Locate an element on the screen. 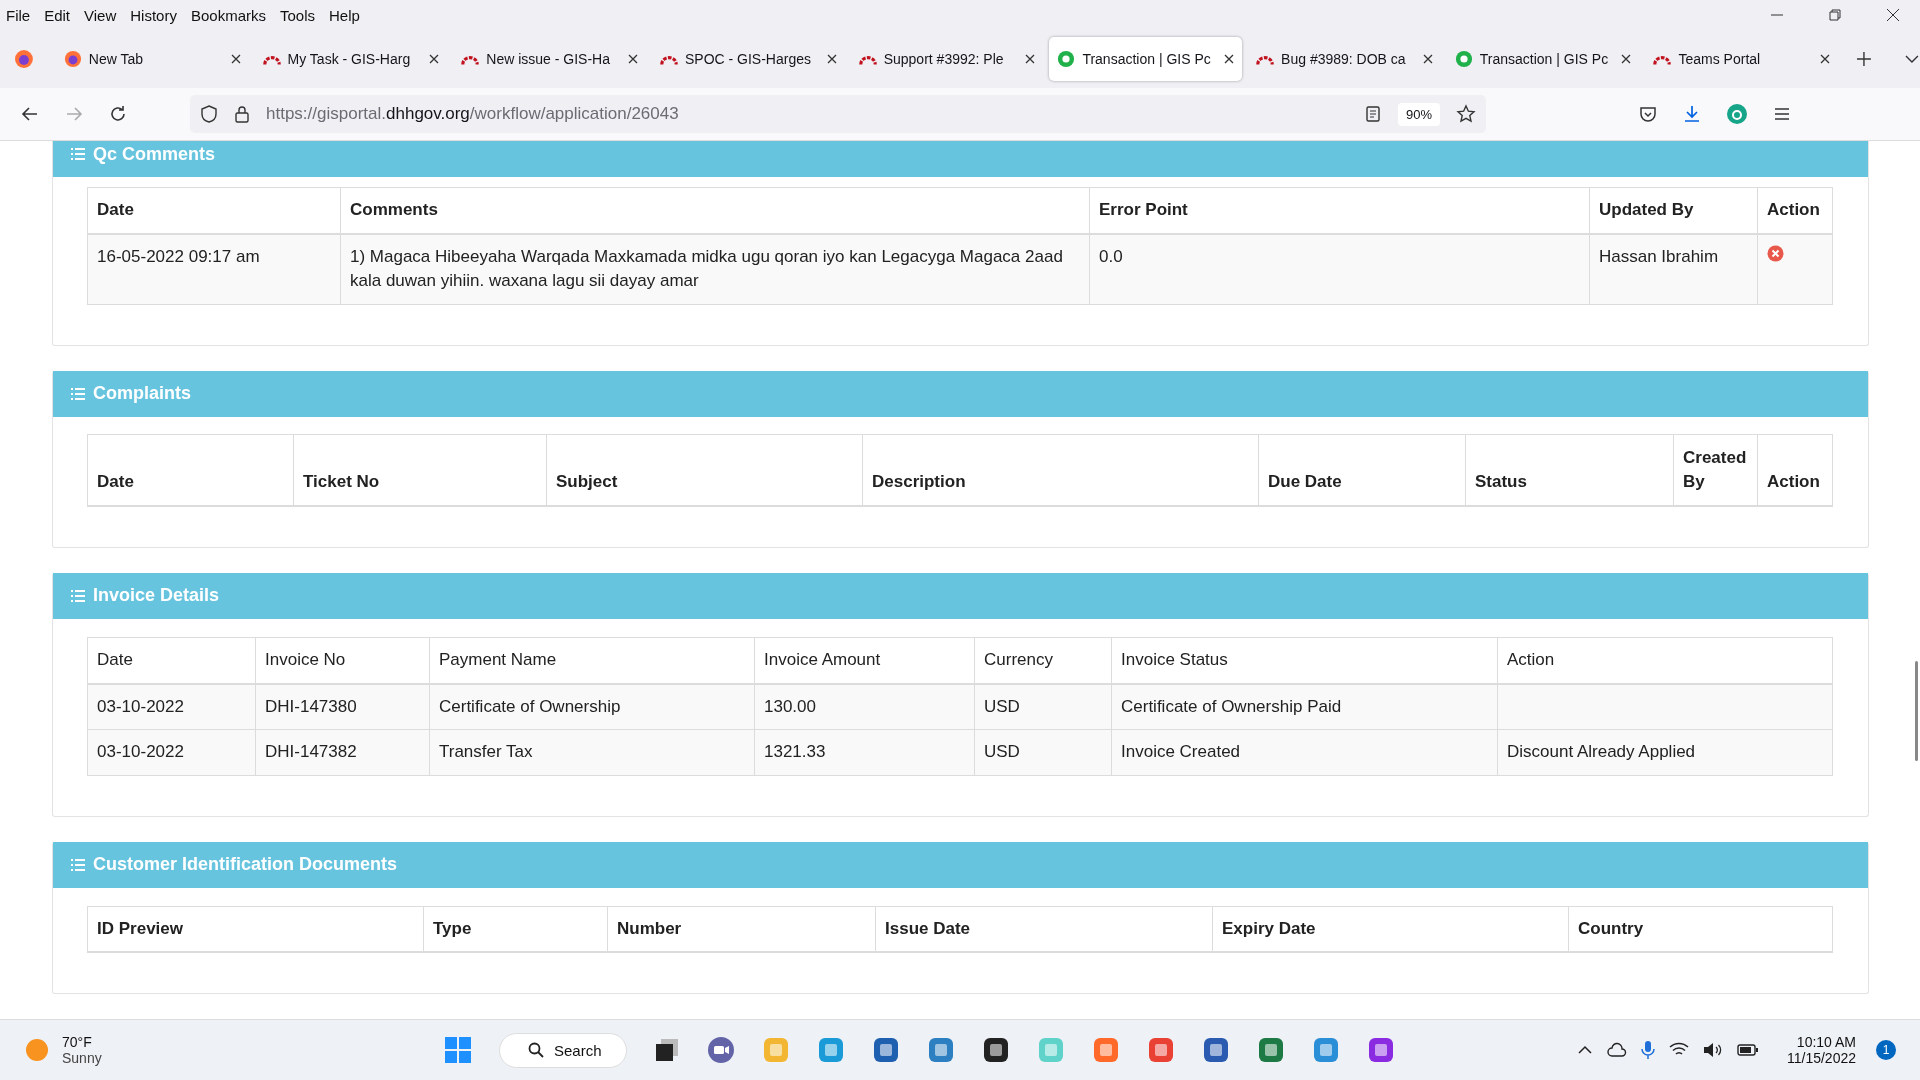  table-cell: Certificate of Ownership Paid is located at coordinates (1231, 706).